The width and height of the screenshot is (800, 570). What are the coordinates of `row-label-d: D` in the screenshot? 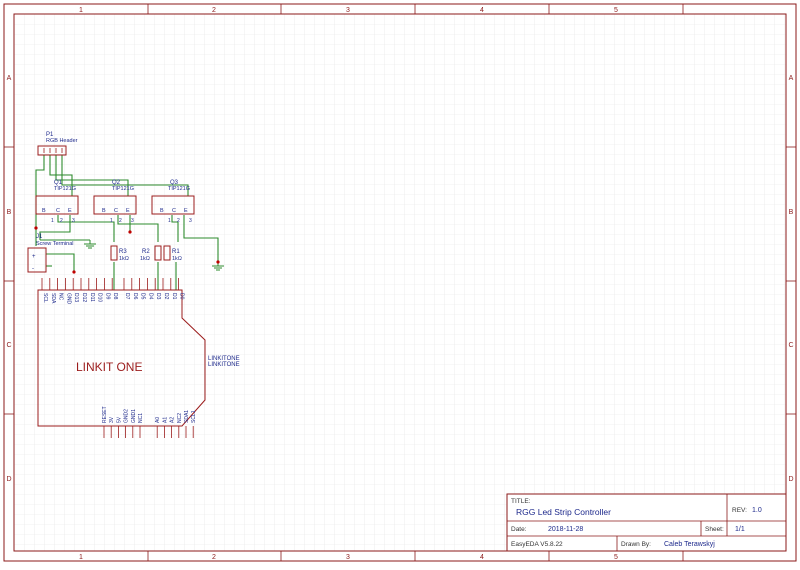 It's located at (8, 479).